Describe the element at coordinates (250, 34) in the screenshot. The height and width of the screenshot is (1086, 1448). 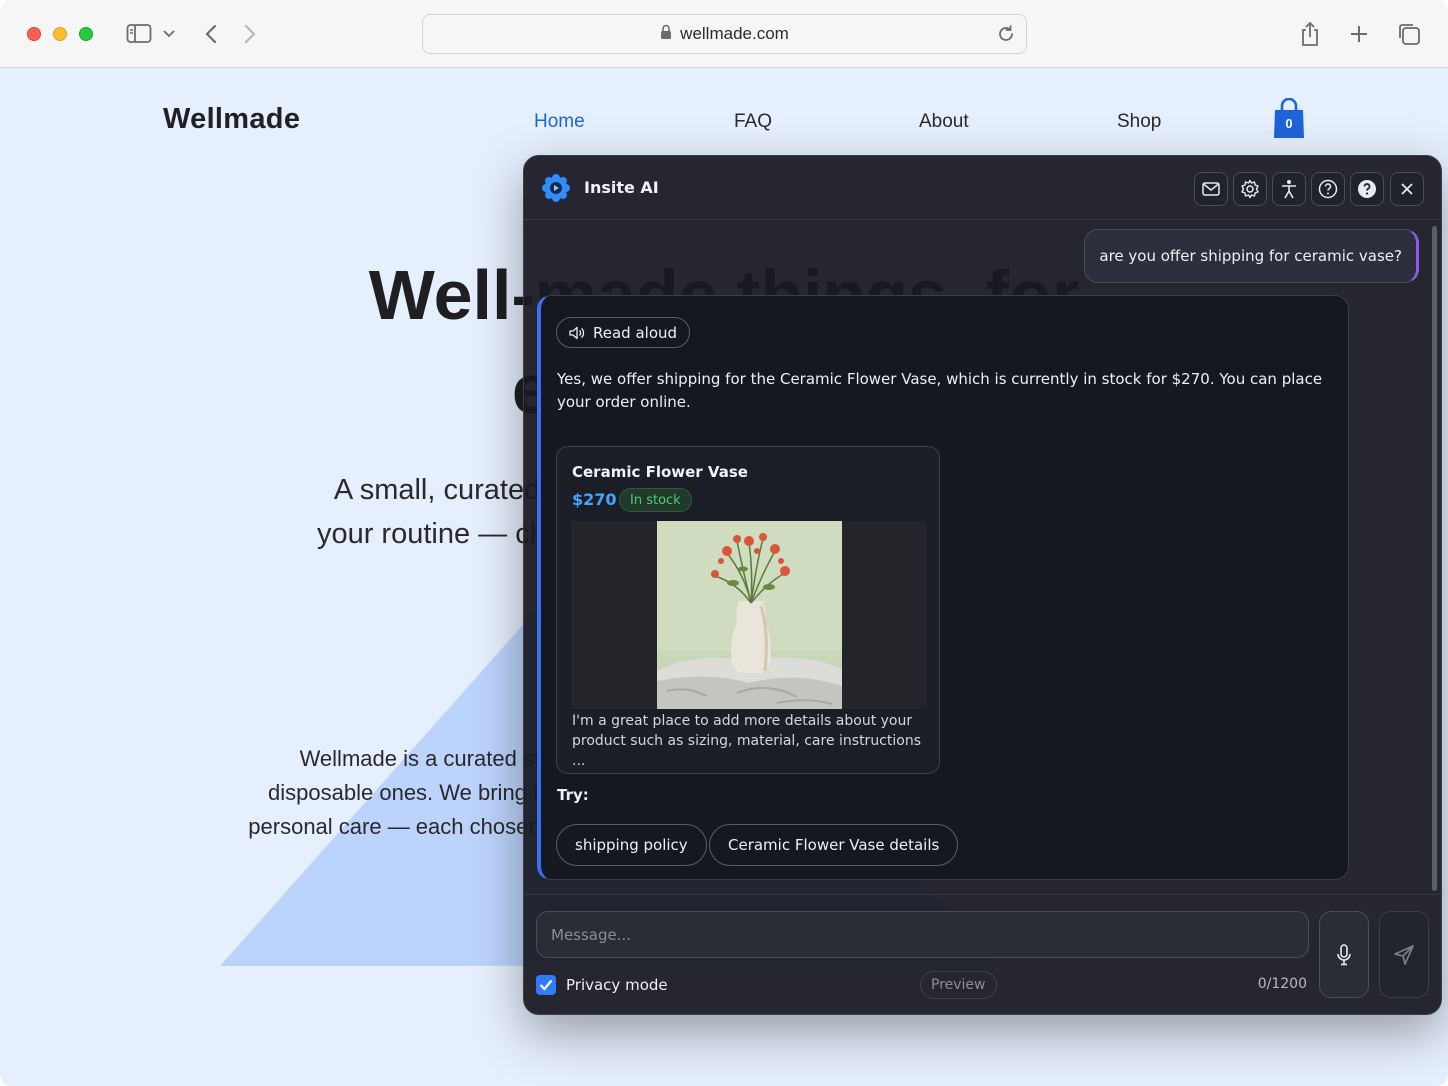
I see `forward-icon` at that location.